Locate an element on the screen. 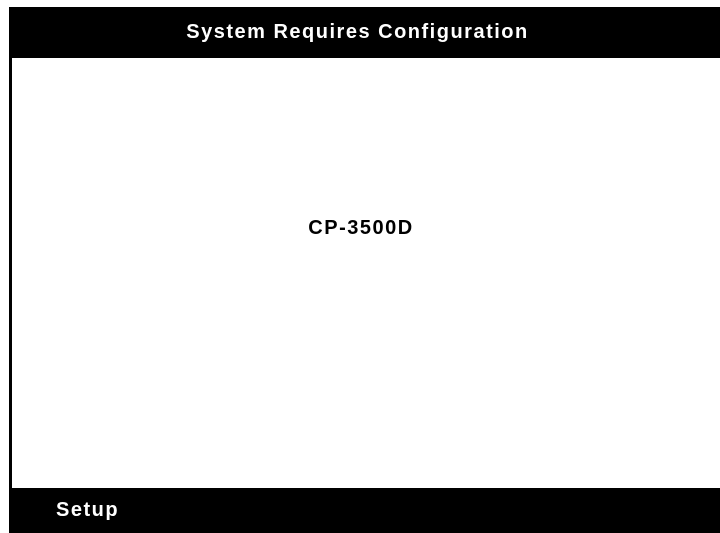 This screenshot has width=720, height=533. screen-title: System Requires Configuration is located at coordinates (357, 32).